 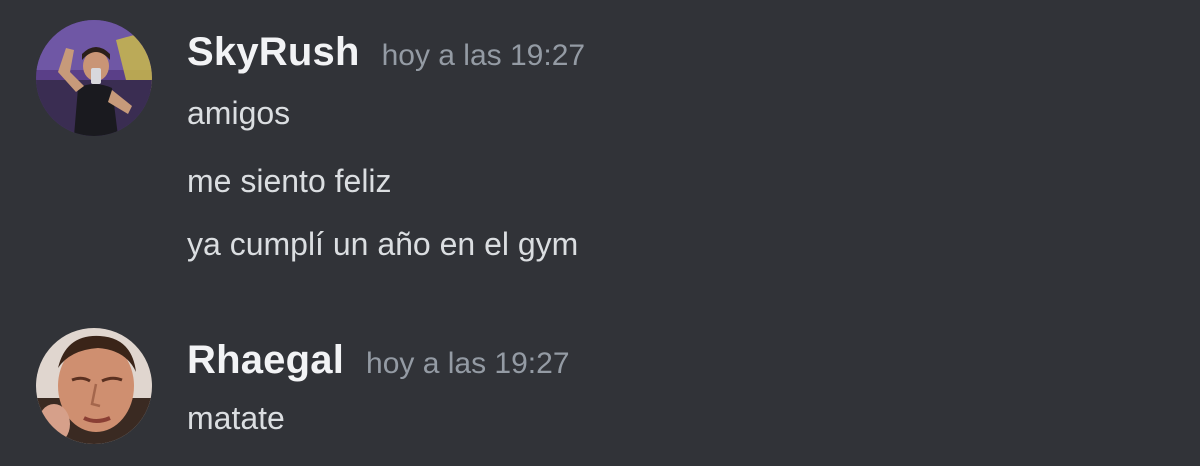 What do you see at coordinates (236, 418) in the screenshot?
I see `message-line: matate` at bounding box center [236, 418].